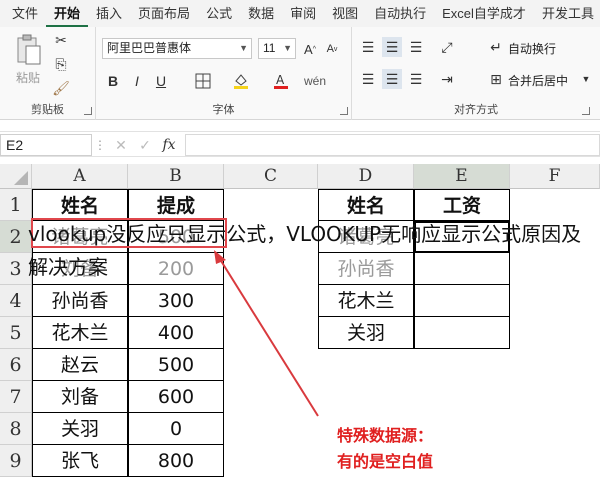 The height and width of the screenshot is (490, 600). I want to click on phonetic-icon: wén, so click(315, 81).